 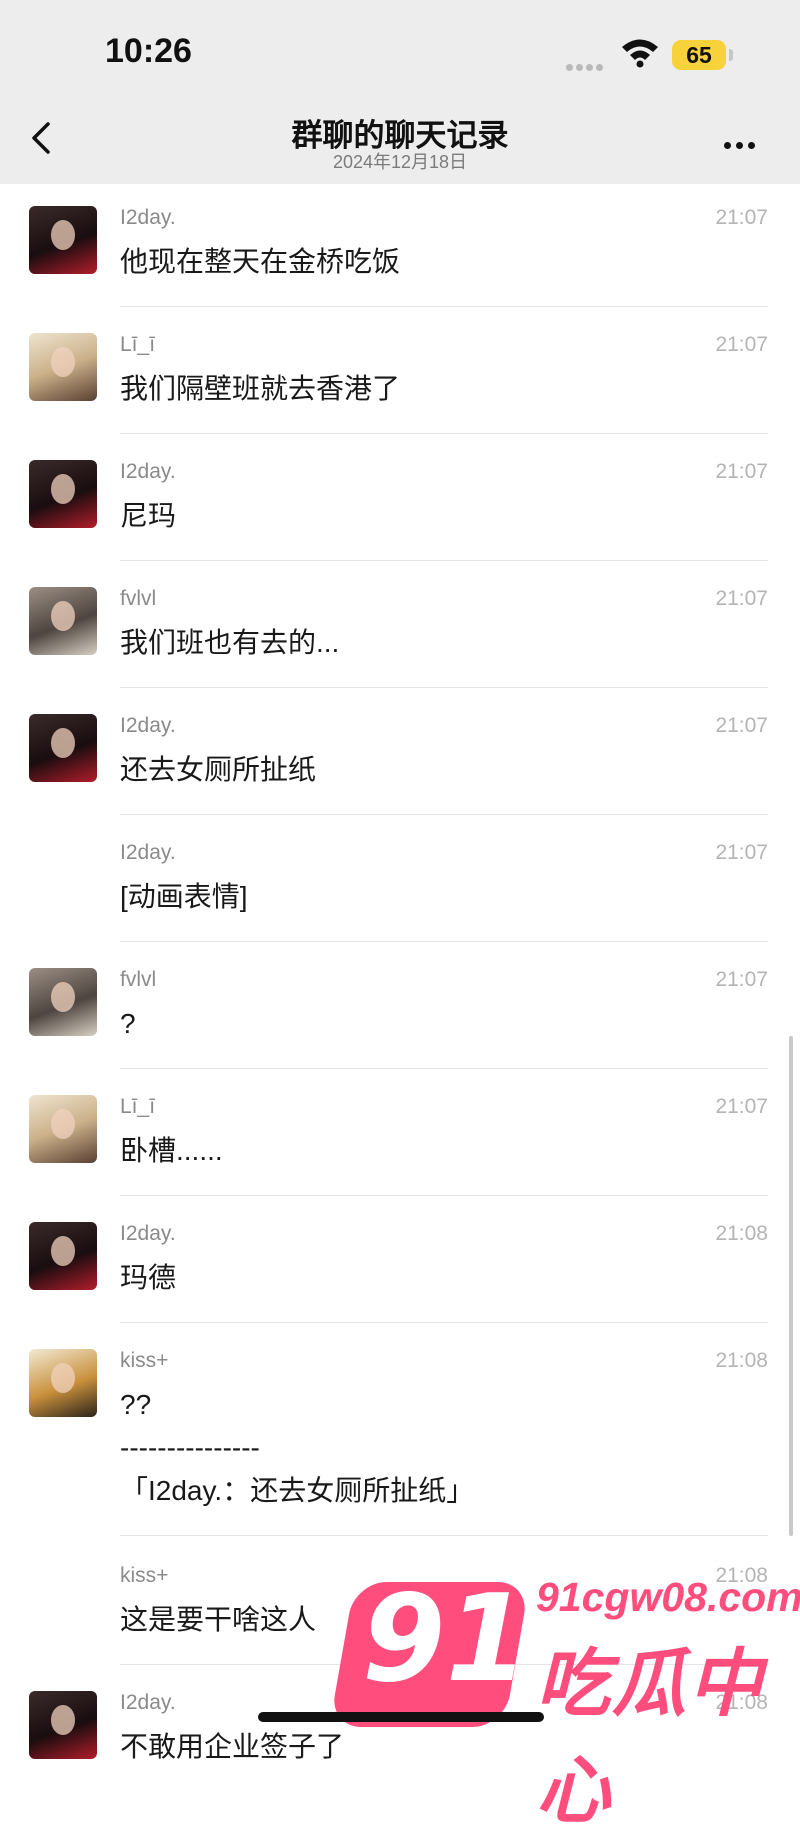 What do you see at coordinates (400, 1263) in the screenshot?
I see `message-item: I2day. 21:08 玛德` at bounding box center [400, 1263].